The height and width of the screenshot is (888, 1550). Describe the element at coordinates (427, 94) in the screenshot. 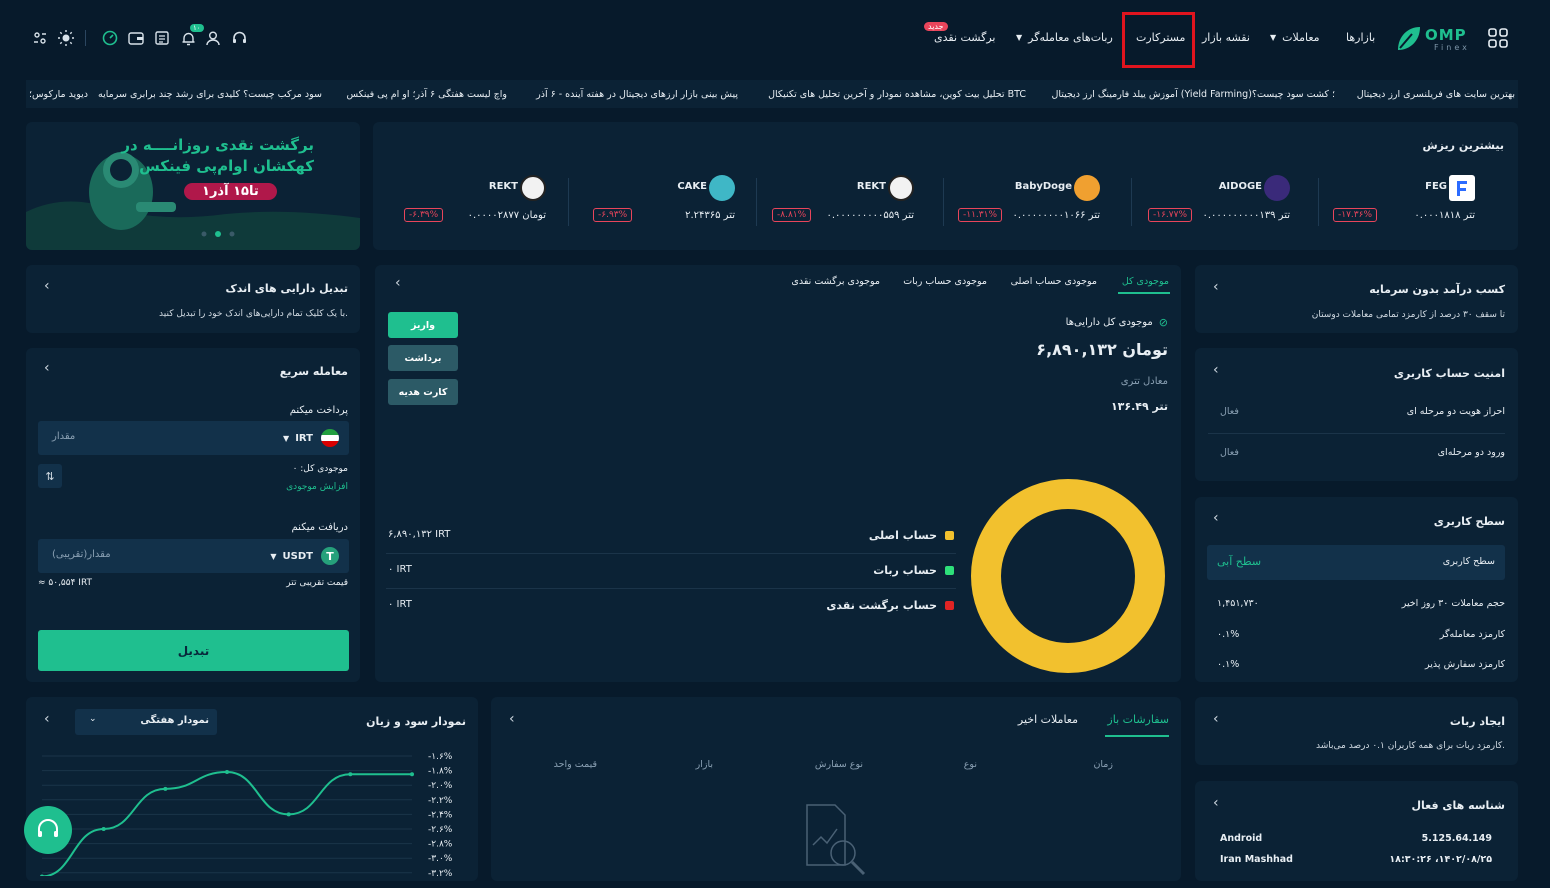

I see `ticker-item: واچ لیست هفتگی ۶ آذر؛ او ام پی فینکس` at that location.